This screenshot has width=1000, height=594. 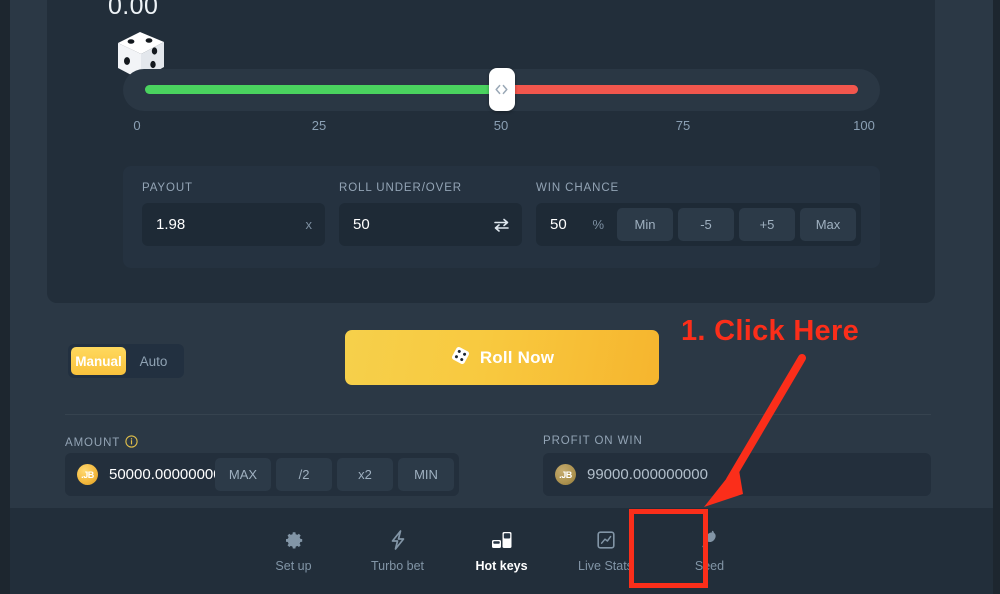 I want to click on amount-input, so click(x=156, y=474).